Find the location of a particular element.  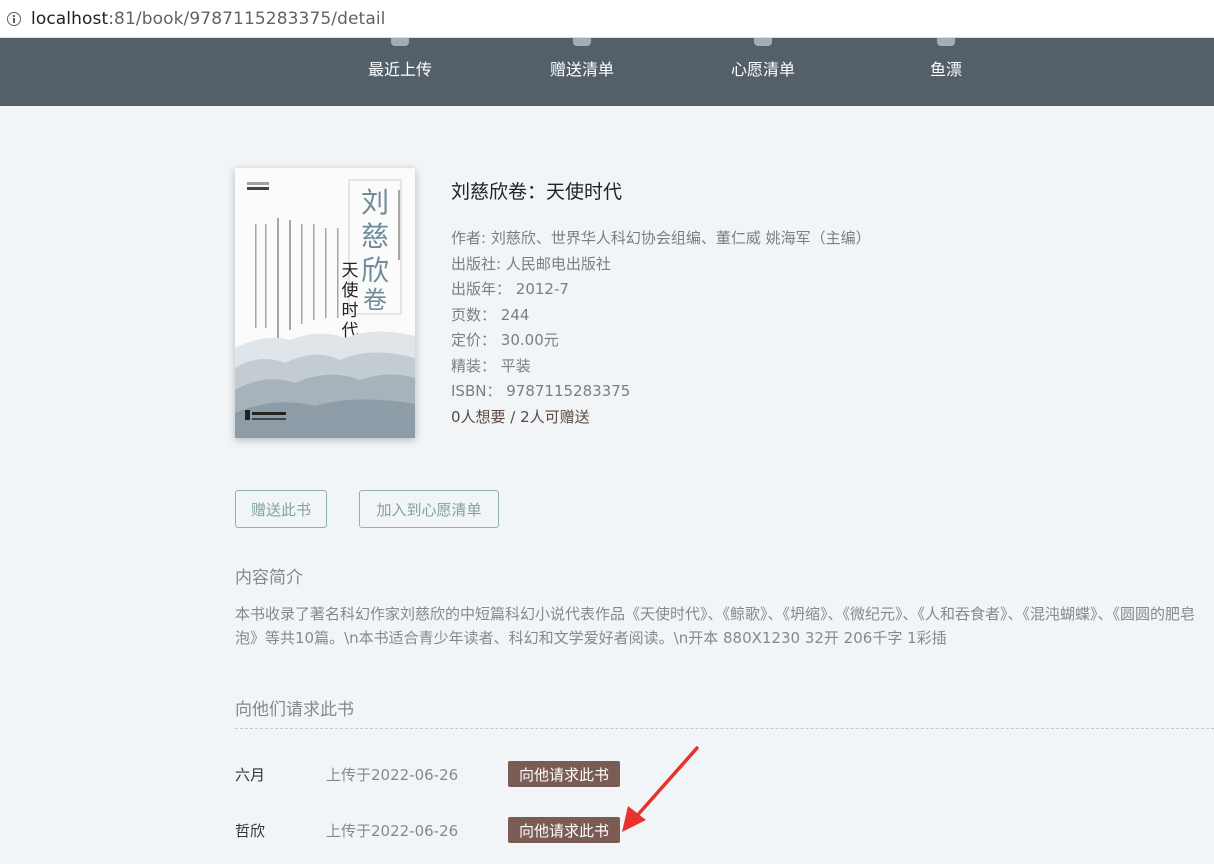

nav-item-wishlist: 心愿清单 is located at coordinates (763, 72).